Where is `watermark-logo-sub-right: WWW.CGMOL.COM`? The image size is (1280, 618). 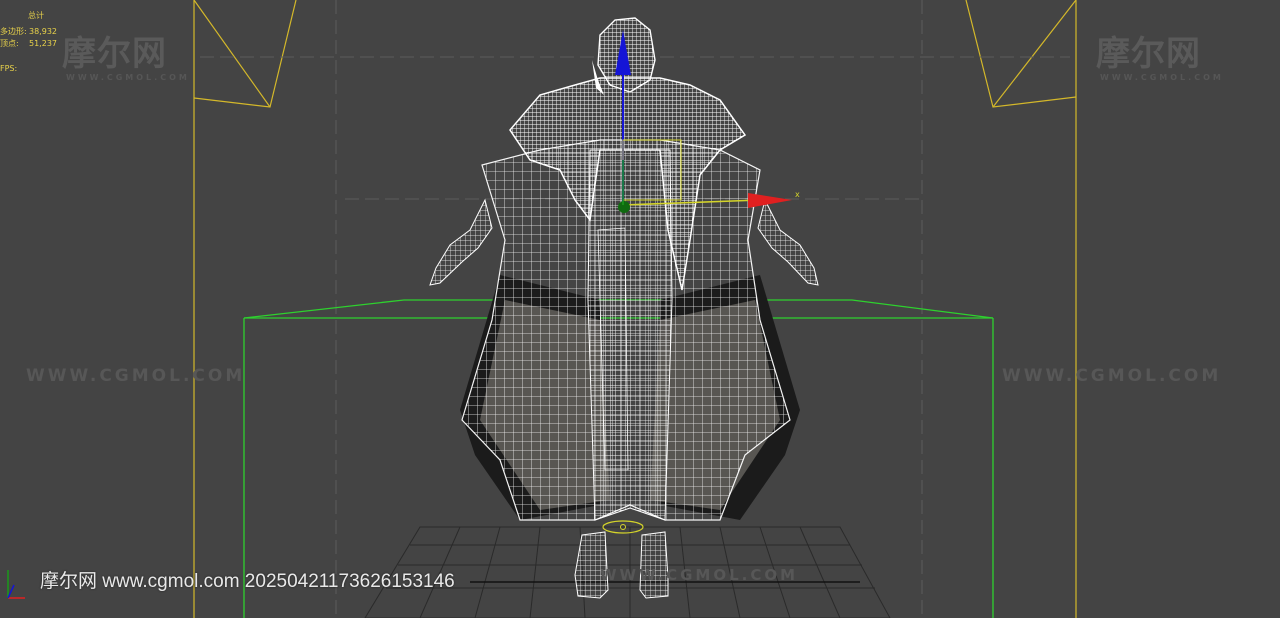
watermark-logo-sub-right: WWW.CGMOL.COM is located at coordinates (1162, 77).